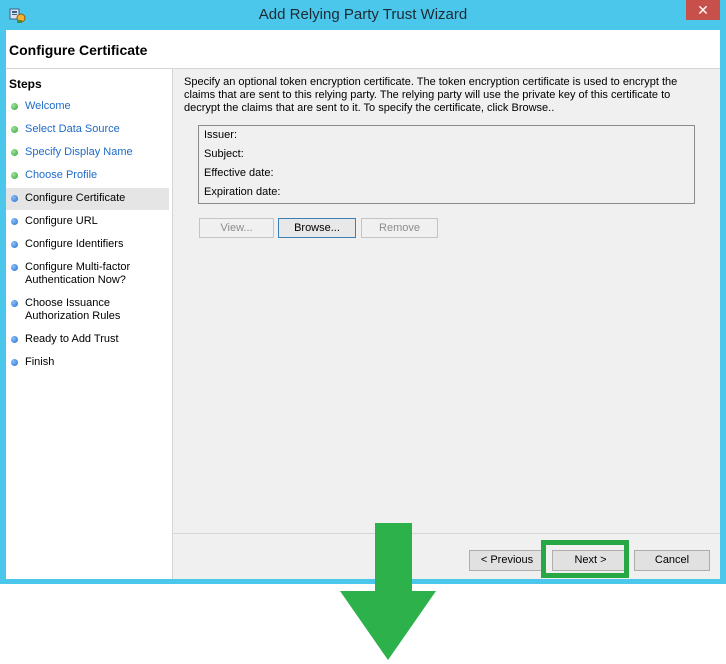 This screenshot has height=664, width=726. I want to click on step-label: Choose Issuance Authorization Rules, so click(73, 309).